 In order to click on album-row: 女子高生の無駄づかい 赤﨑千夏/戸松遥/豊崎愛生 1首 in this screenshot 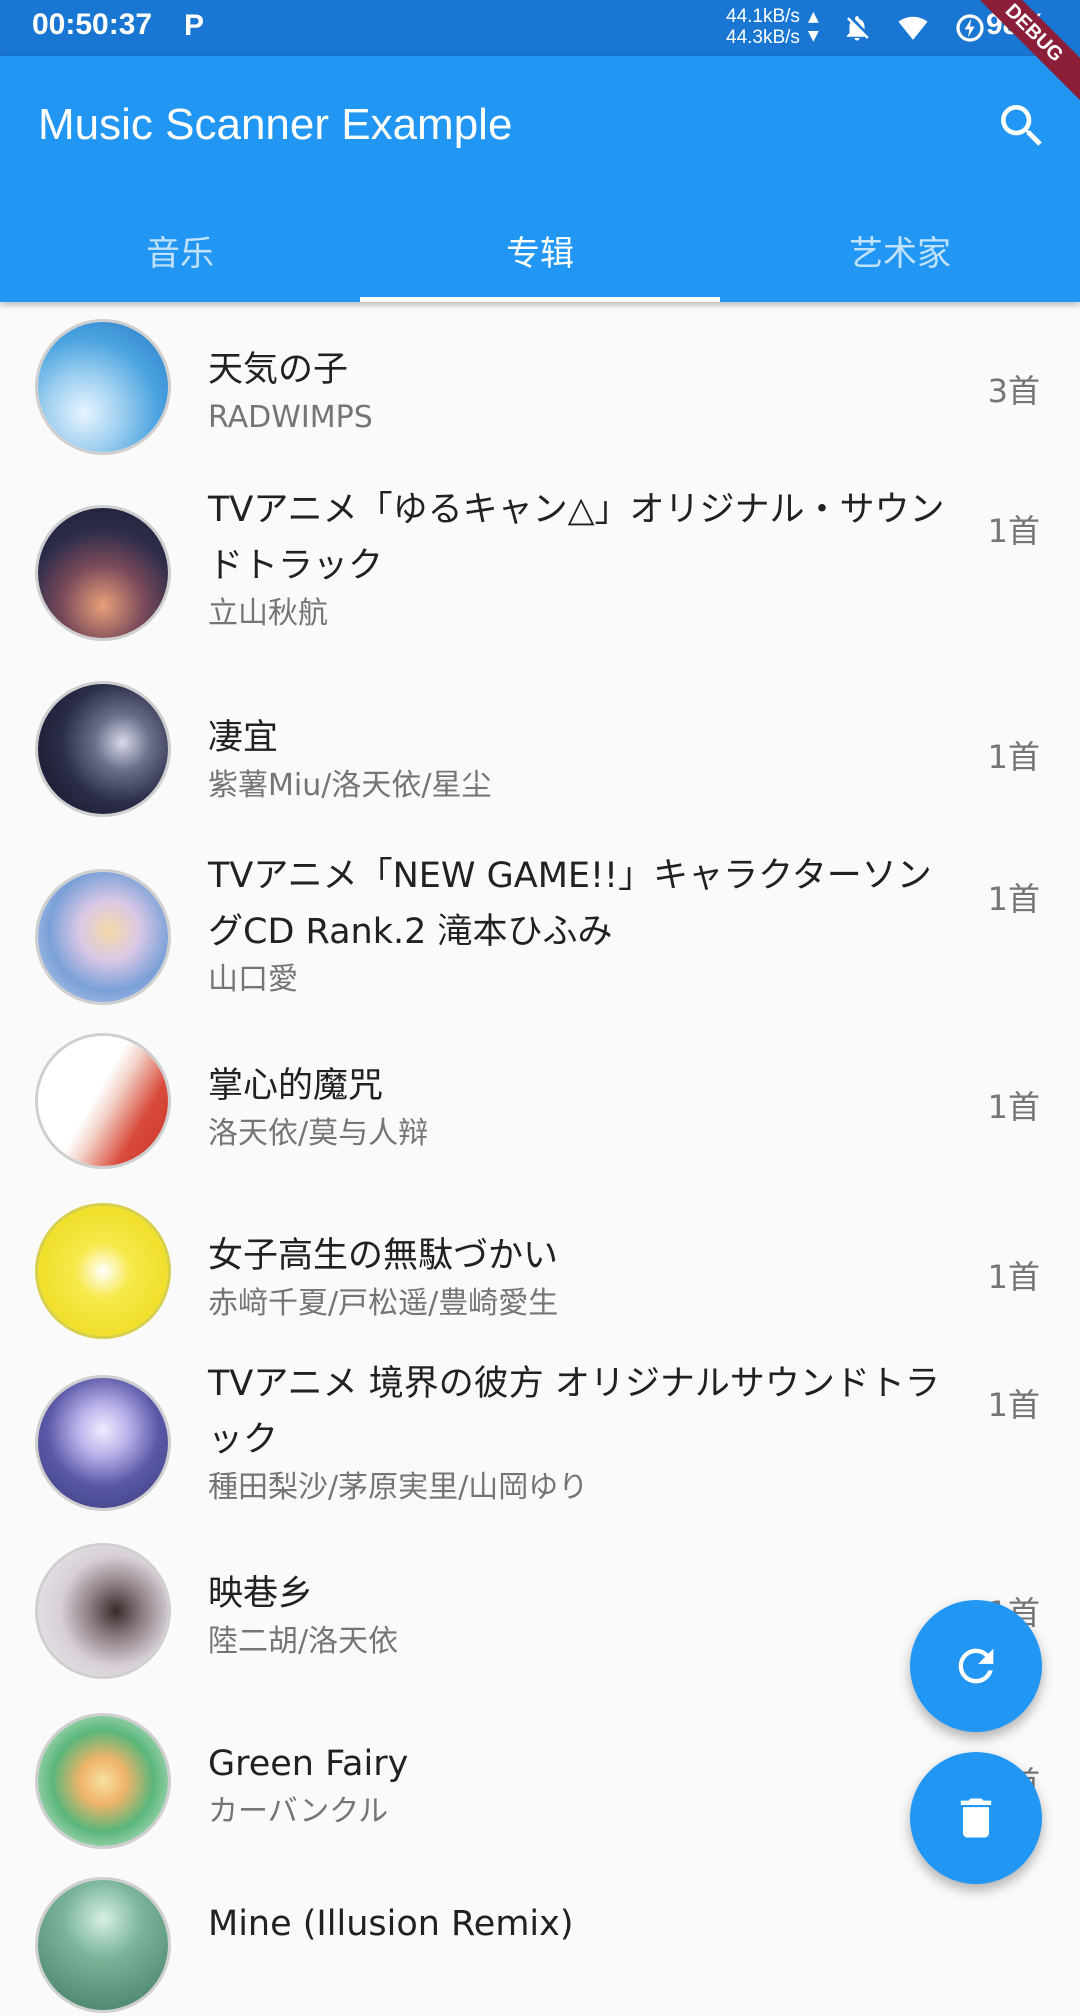, I will do `click(540, 1279)`.